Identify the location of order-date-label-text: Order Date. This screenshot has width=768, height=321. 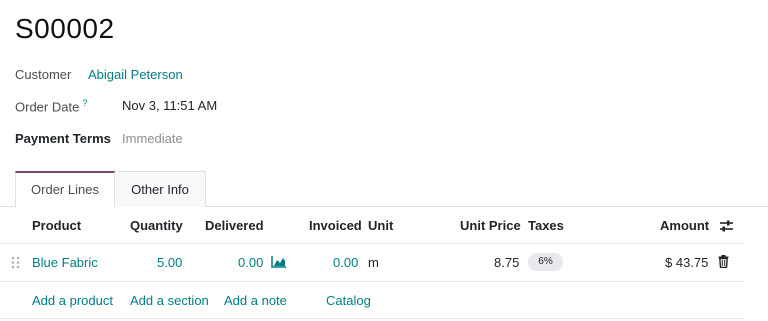
(47, 107).